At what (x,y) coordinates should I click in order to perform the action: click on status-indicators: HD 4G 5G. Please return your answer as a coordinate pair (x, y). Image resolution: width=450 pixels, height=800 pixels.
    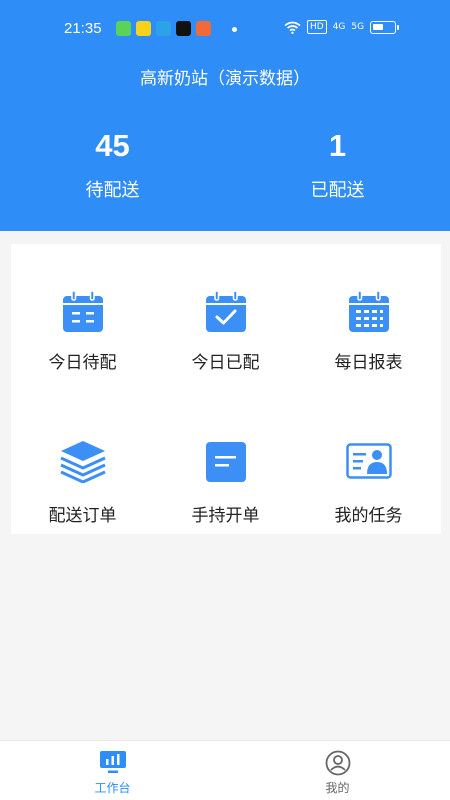
    Looking at the image, I should click on (342, 27).